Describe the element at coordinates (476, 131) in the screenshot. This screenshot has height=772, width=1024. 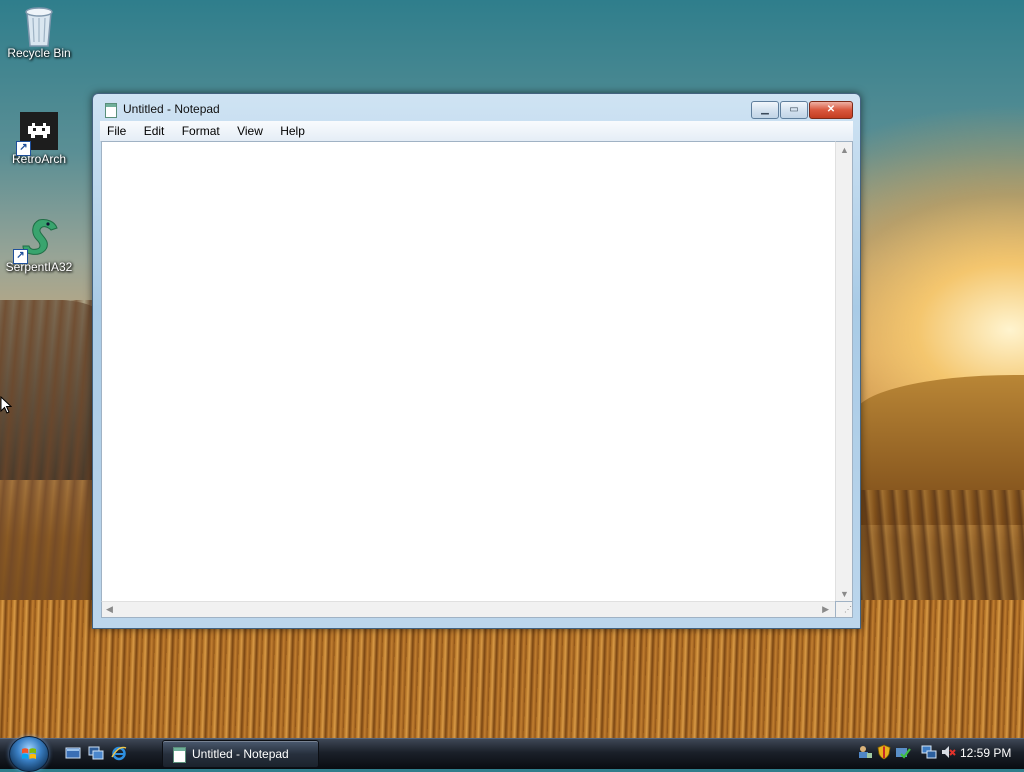
I see `menu-bar: File Edit Format View Help` at that location.